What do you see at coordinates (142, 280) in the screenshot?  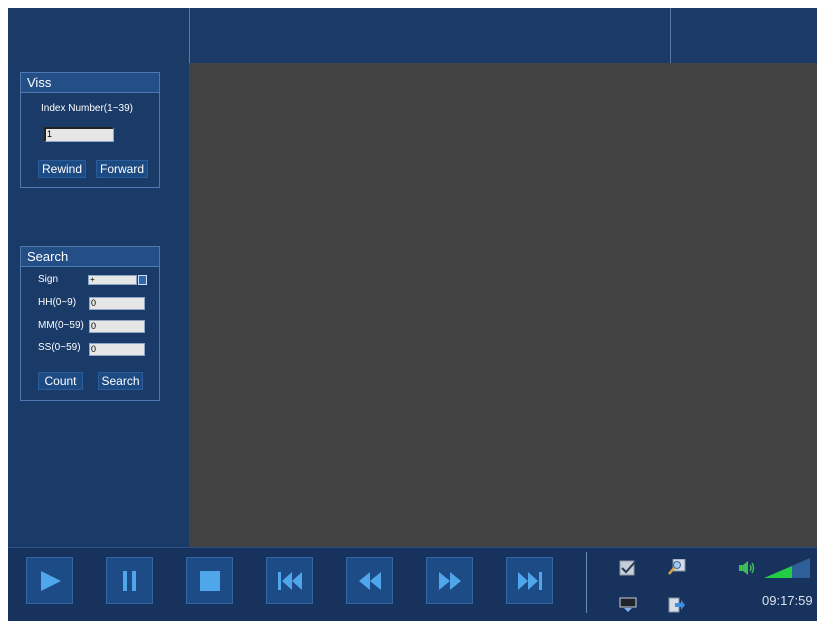 I see `sign-toggle` at bounding box center [142, 280].